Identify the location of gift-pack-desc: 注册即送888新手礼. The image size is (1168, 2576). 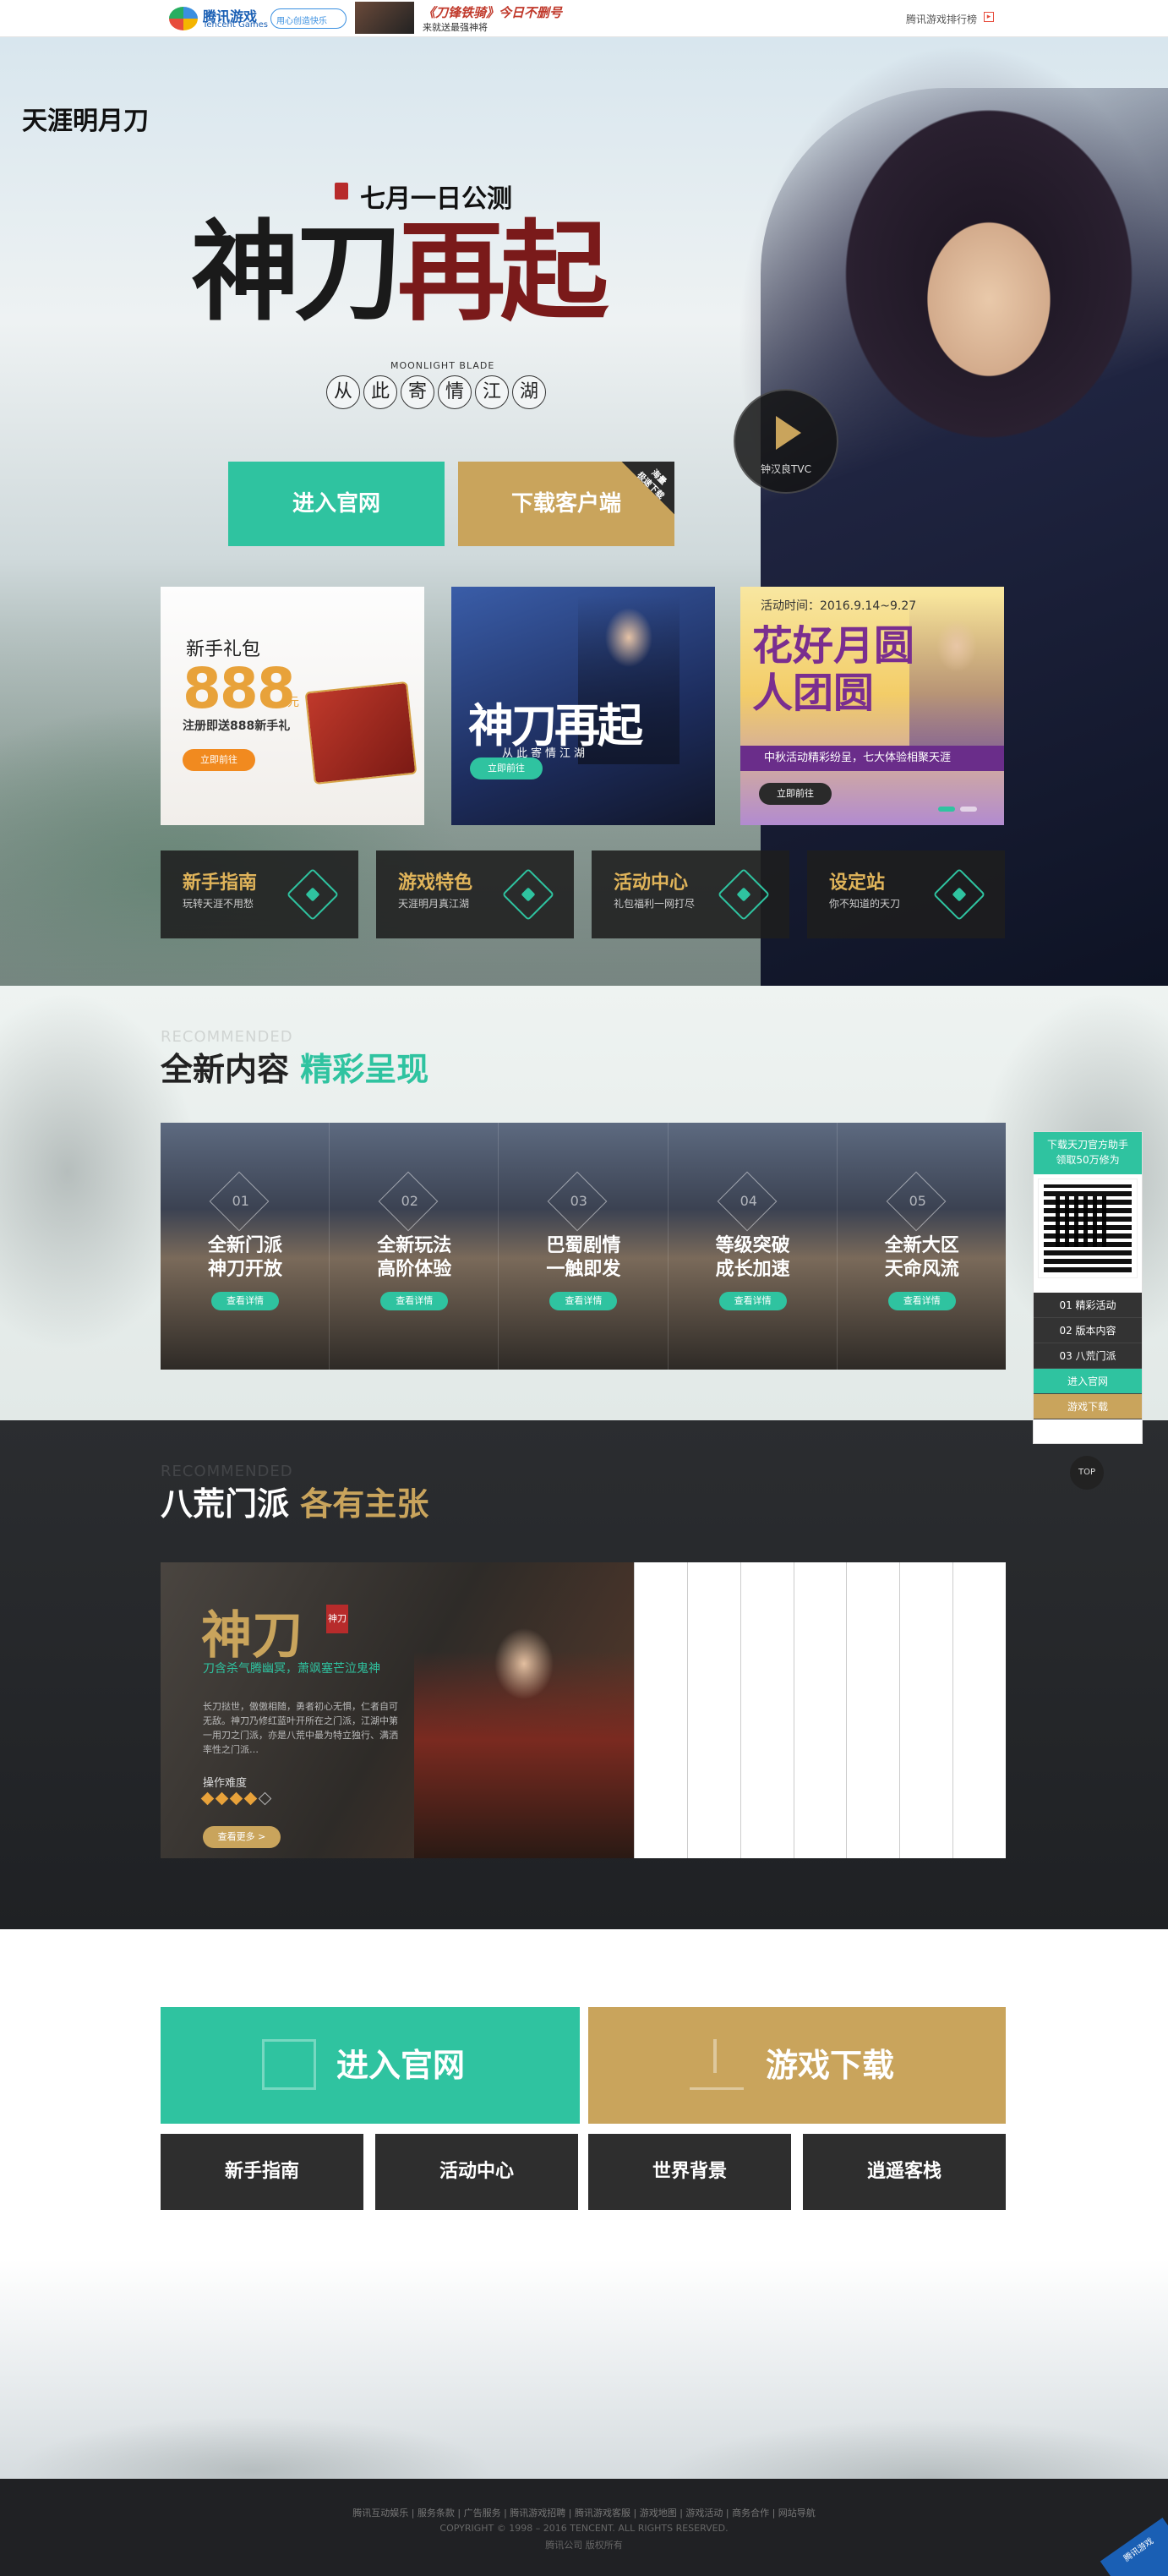
(237, 726).